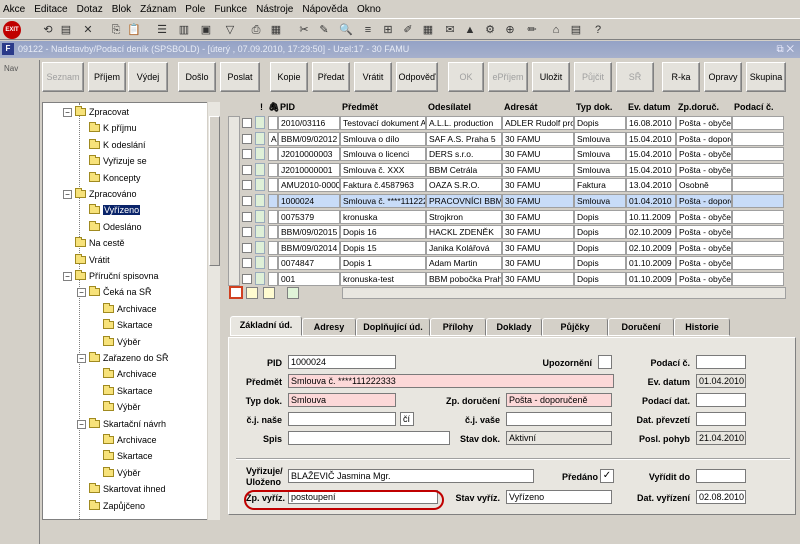 Image resolution: width=800 pixels, height=544 pixels. Describe the element at coordinates (369, 9) in the screenshot. I see `menu-item: Okno` at that location.